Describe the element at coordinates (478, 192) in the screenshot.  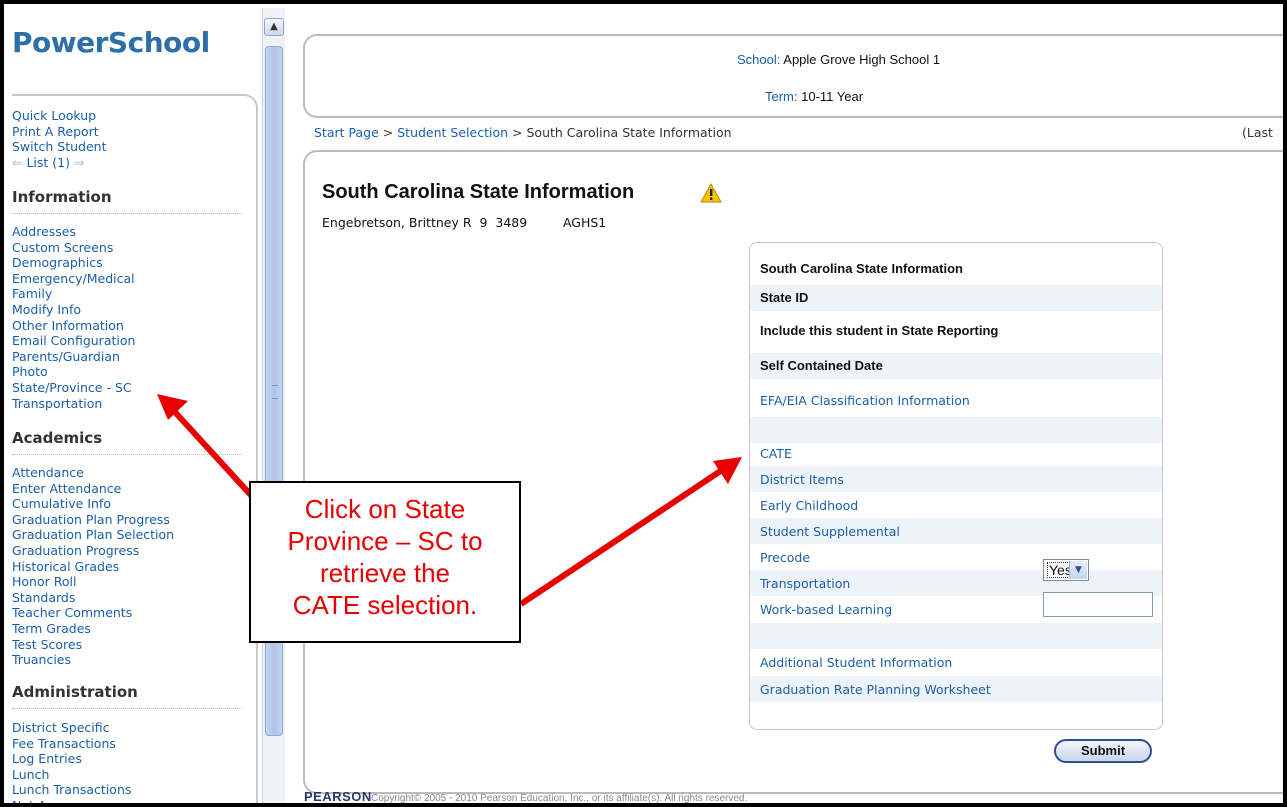
I see `page-title: South Carolina State Information` at that location.